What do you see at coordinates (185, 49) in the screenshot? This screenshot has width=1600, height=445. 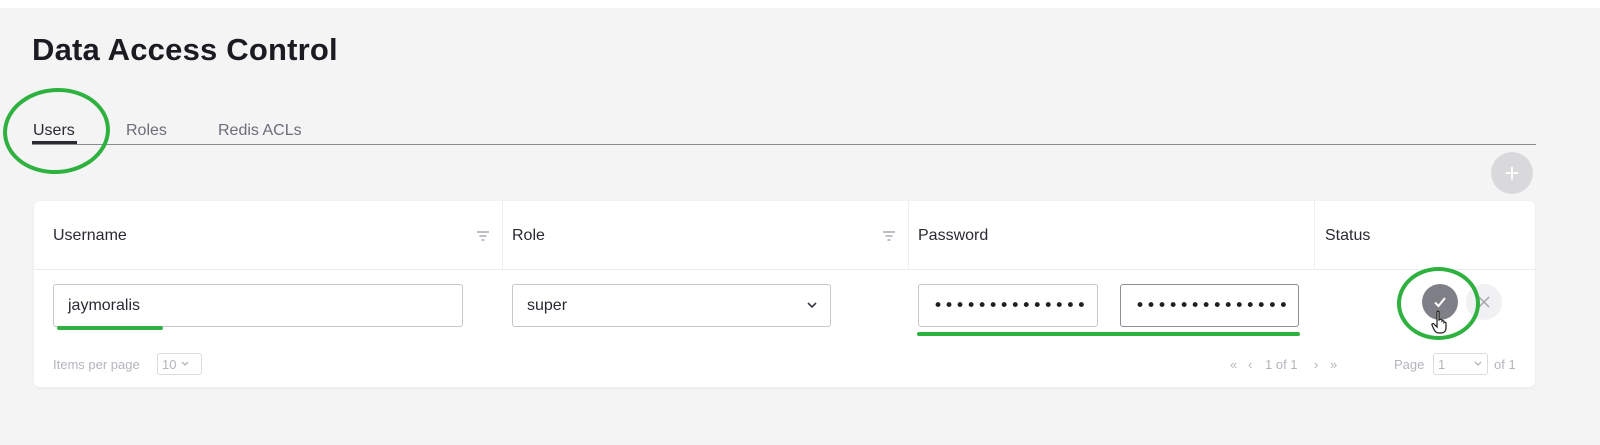 I see `page-title: Data Access Control` at bounding box center [185, 49].